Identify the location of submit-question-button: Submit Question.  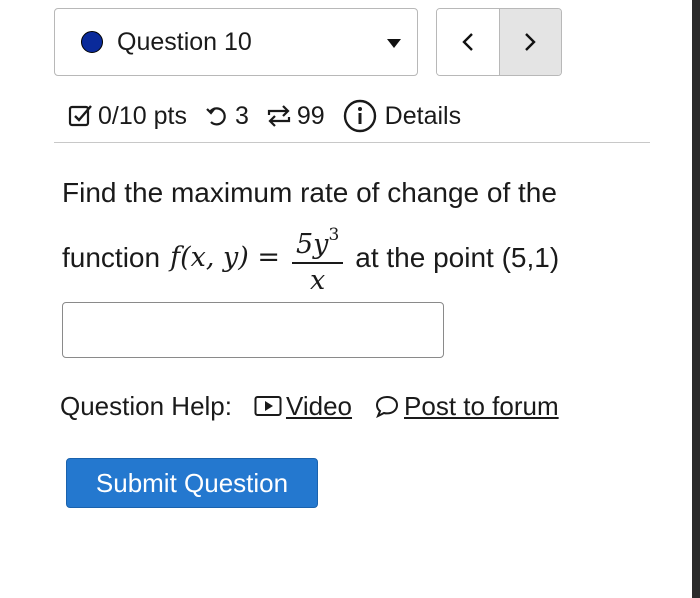
(192, 483).